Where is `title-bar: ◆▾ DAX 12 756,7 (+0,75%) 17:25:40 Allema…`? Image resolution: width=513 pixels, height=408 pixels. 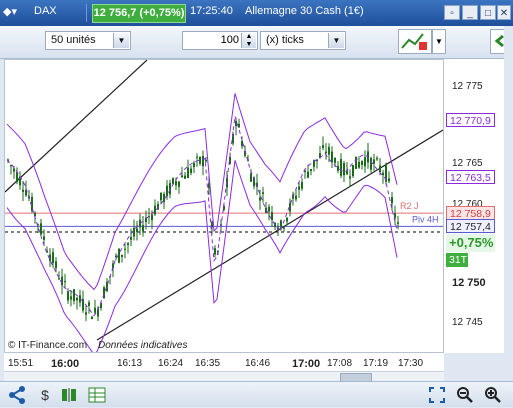 title-bar: ◆▾ DAX 12 756,7 (+0,75%) 17:25:40 Allema… is located at coordinates (256, 13).